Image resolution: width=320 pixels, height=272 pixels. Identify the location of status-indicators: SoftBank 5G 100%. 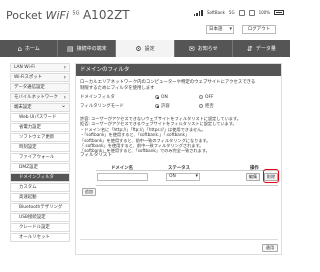
(238, 12).